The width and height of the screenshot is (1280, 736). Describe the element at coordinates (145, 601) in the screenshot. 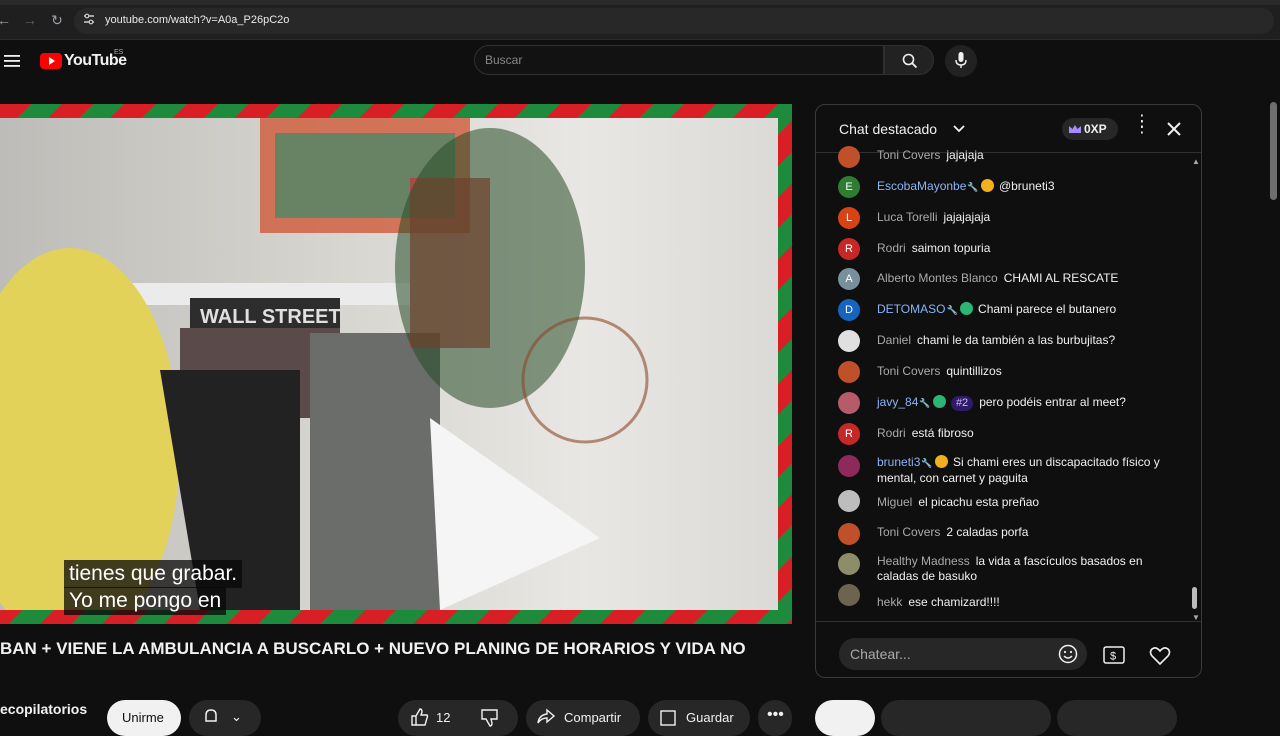

I see `subtitle-line-2: Yo me pongo en` at that location.